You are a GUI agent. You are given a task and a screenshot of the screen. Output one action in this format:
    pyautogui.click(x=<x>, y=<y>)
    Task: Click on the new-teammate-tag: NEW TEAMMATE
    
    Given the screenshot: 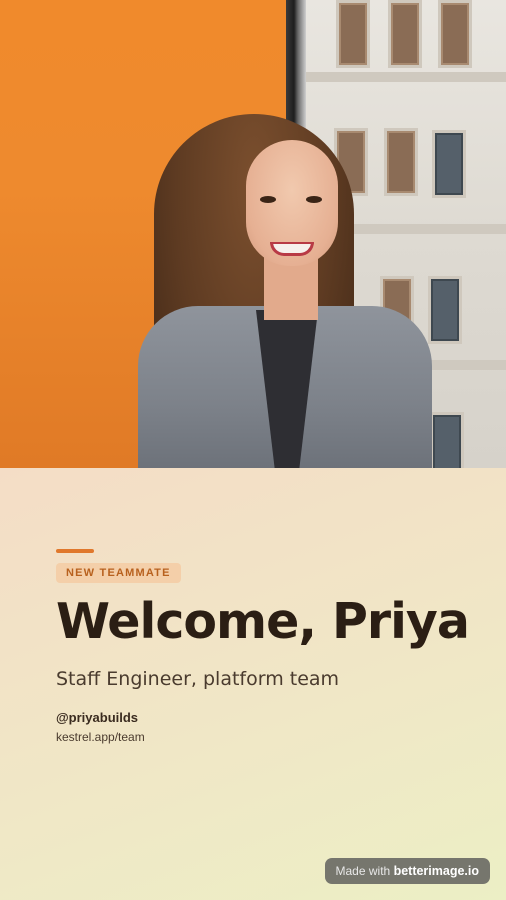 What is the action you would take?
    pyautogui.click(x=118, y=573)
    